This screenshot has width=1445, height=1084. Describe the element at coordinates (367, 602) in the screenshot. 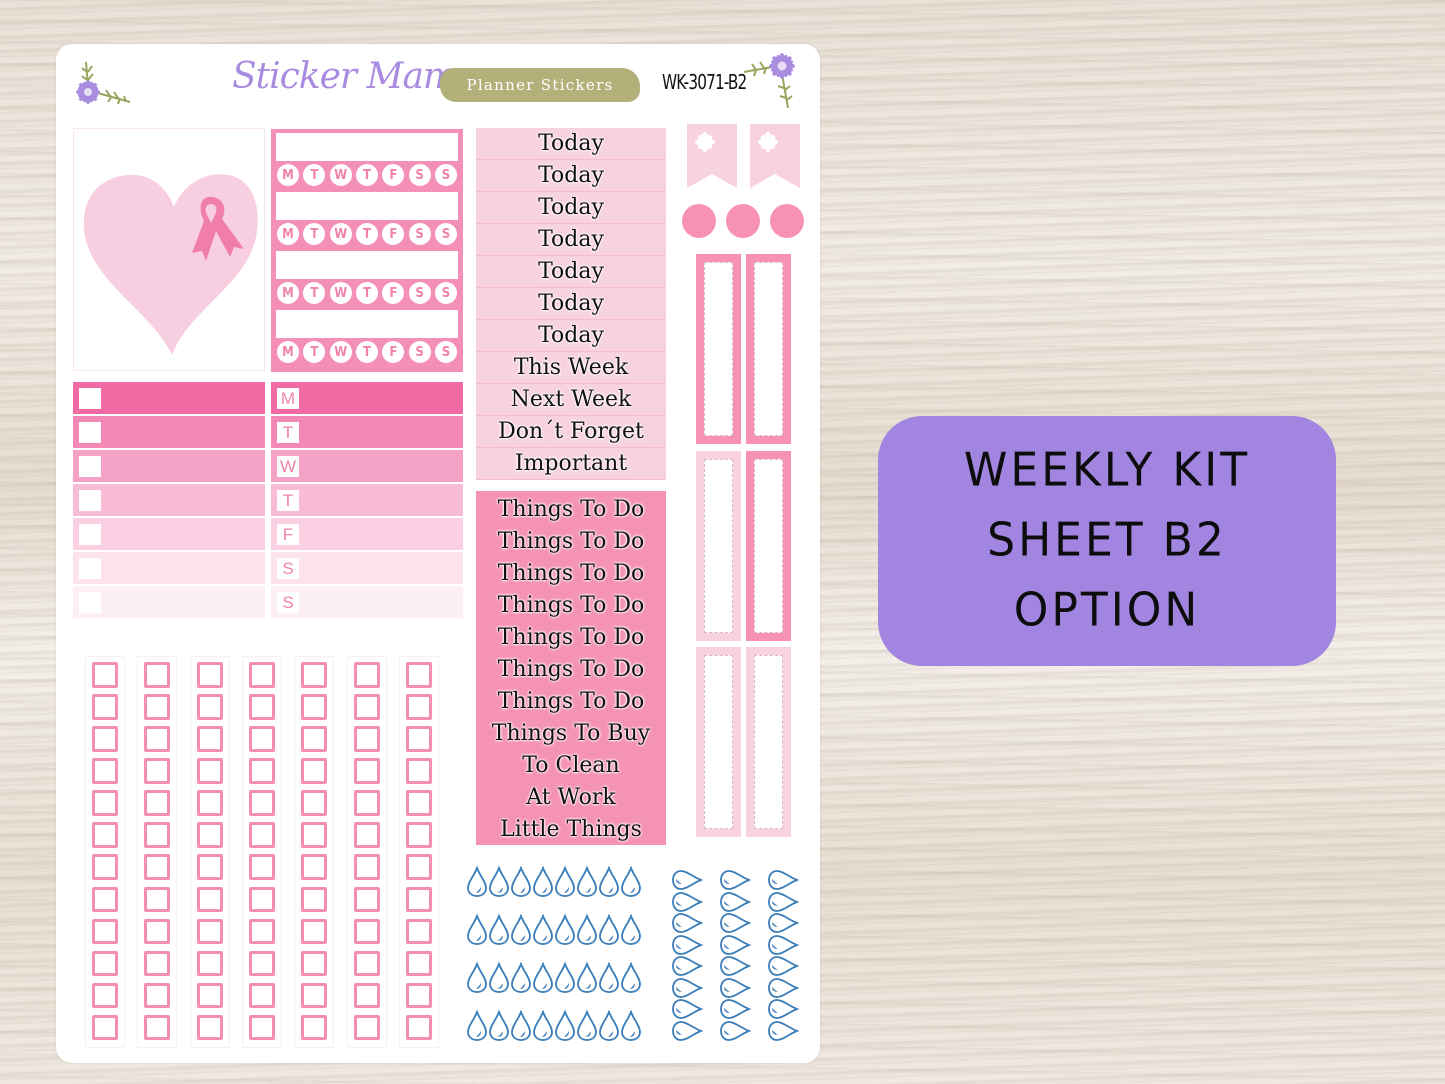

I see `day-stripe: S` at that location.